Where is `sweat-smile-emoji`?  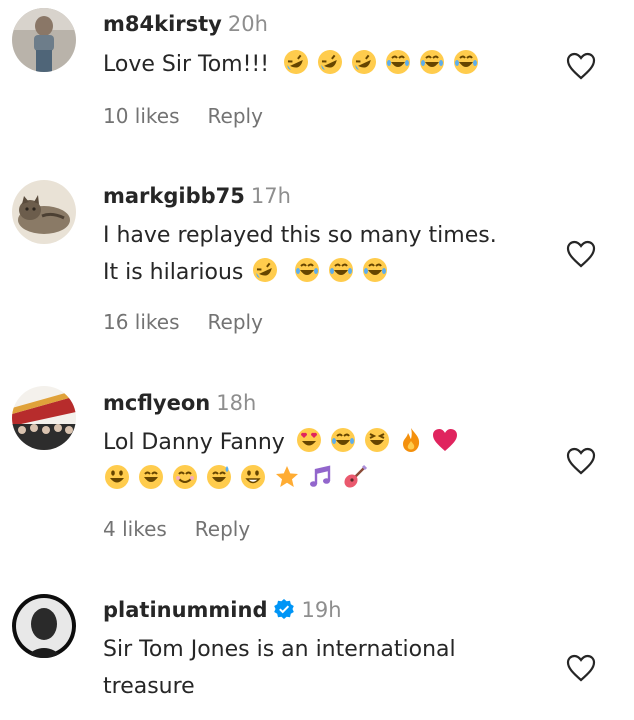 sweat-smile-emoji is located at coordinates (219, 477).